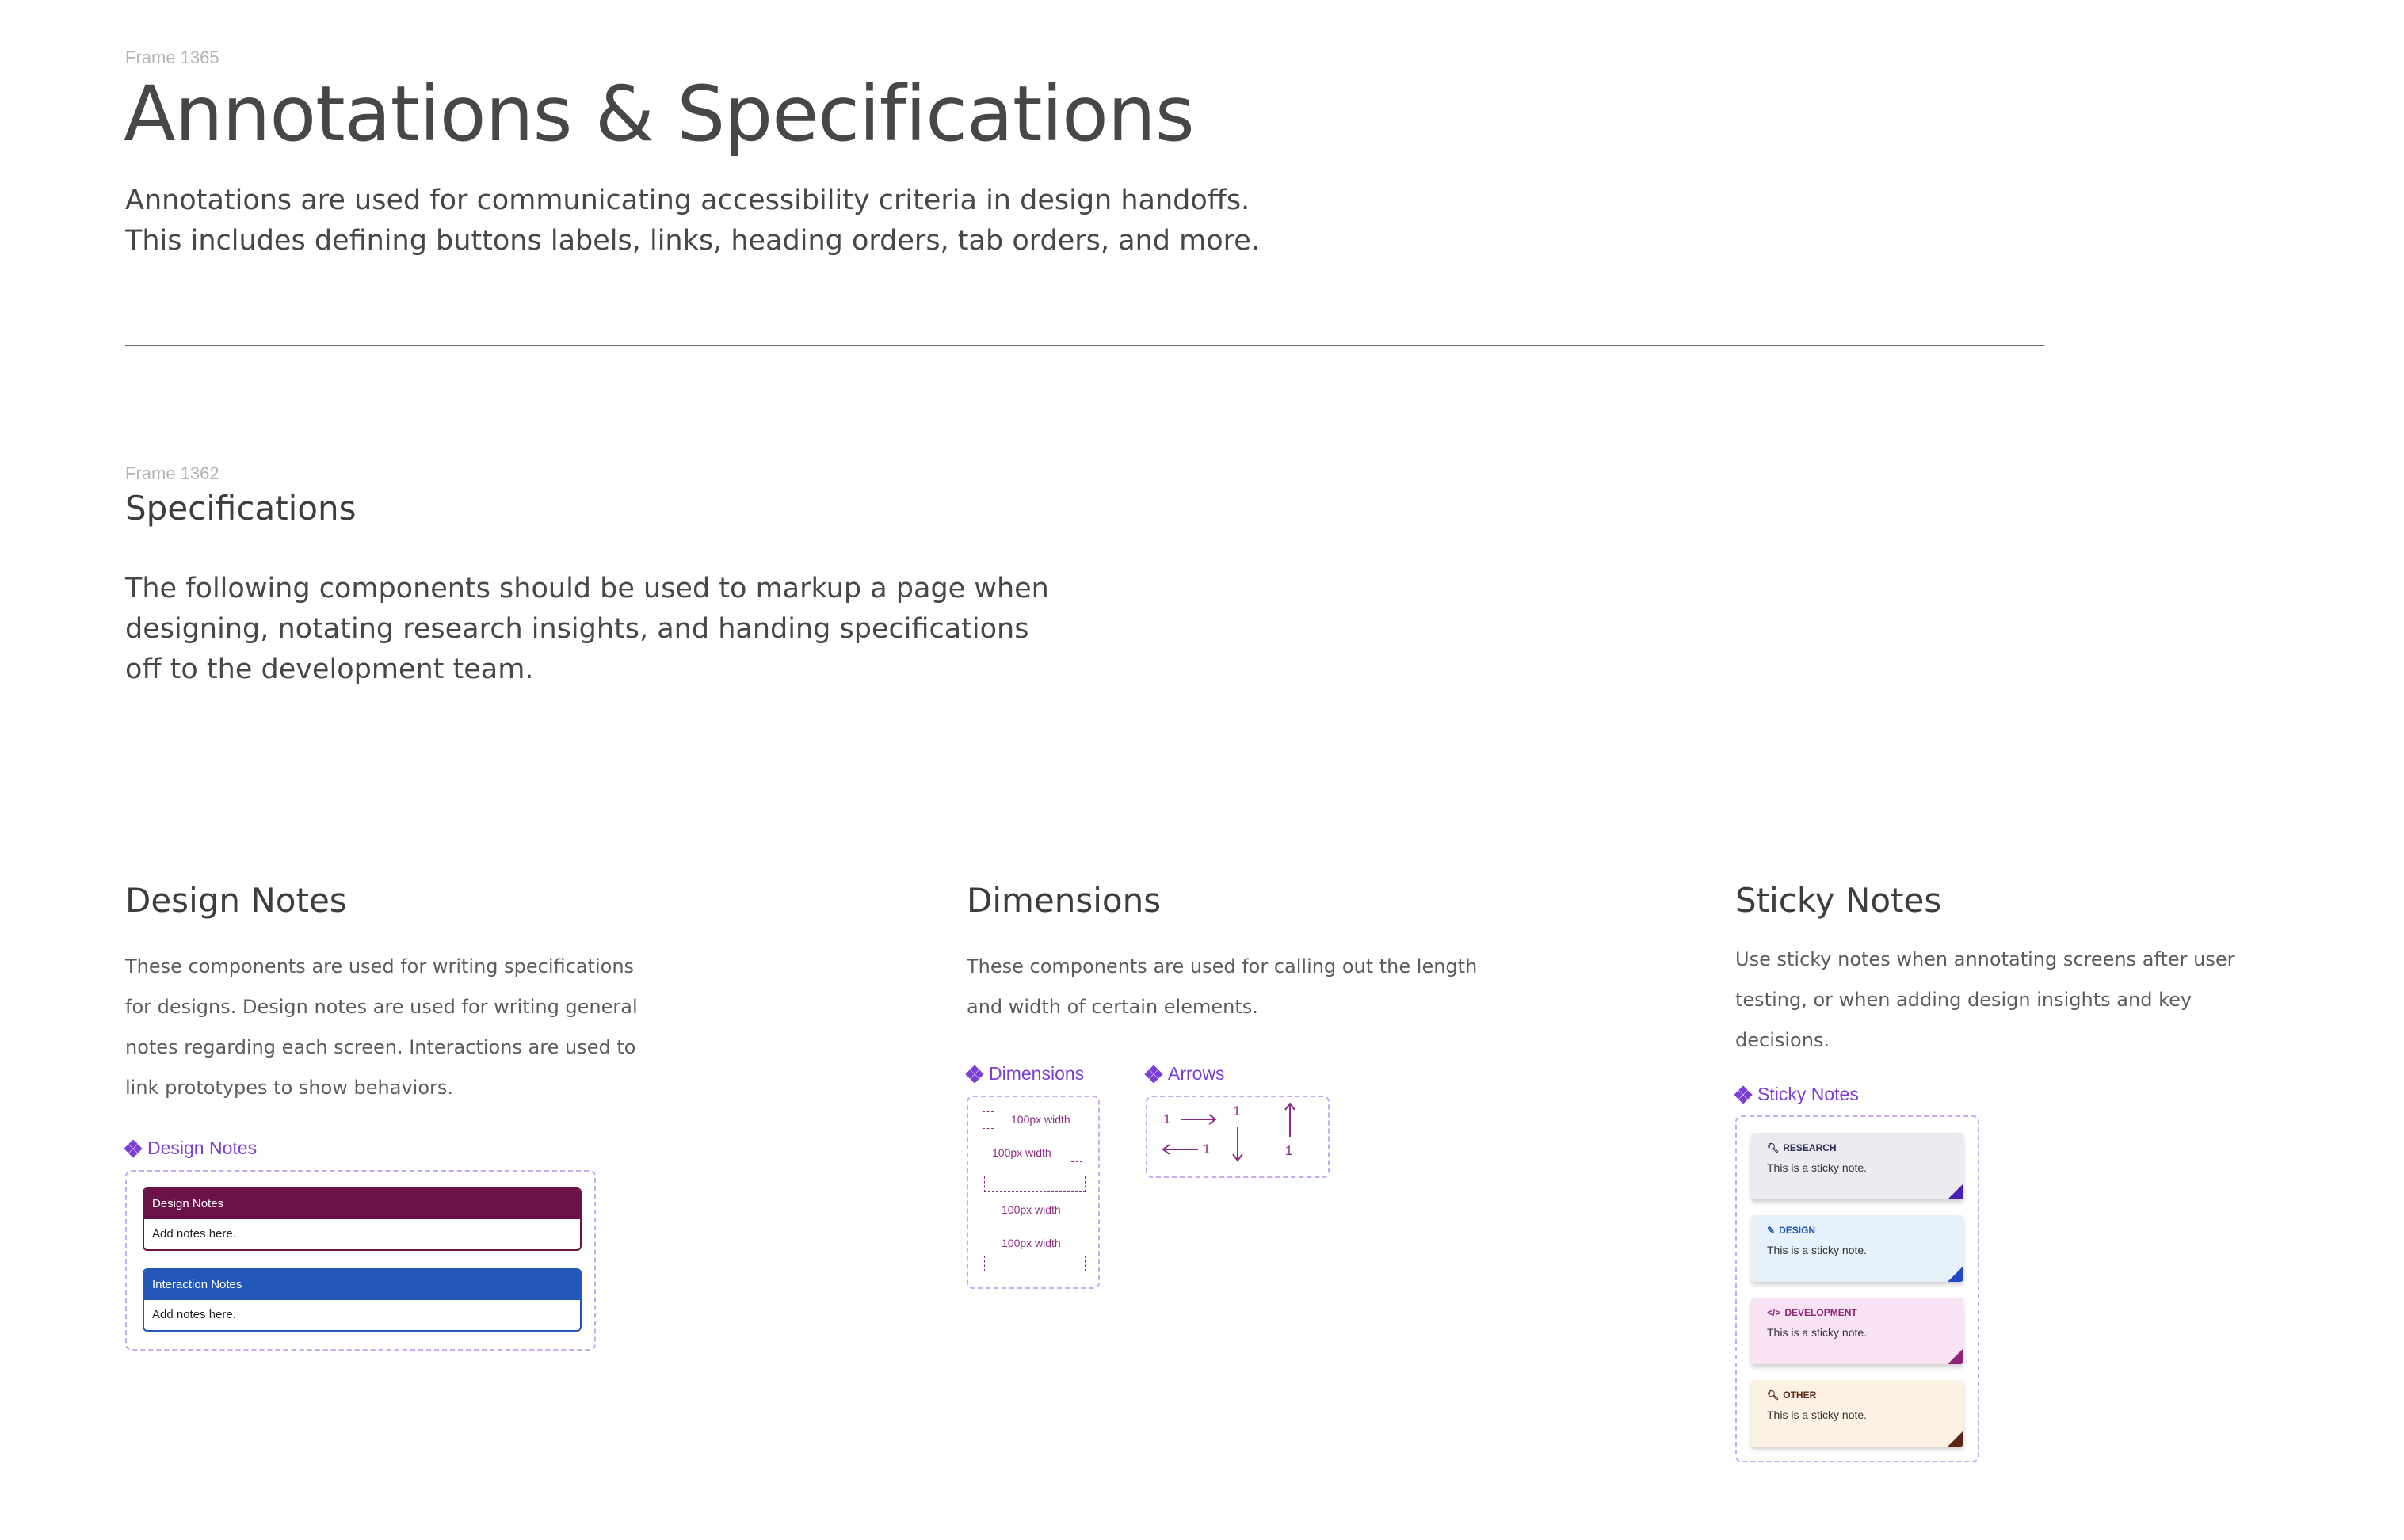  Describe the element at coordinates (362, 1204) in the screenshot. I see `note-header: Design Notes` at that location.